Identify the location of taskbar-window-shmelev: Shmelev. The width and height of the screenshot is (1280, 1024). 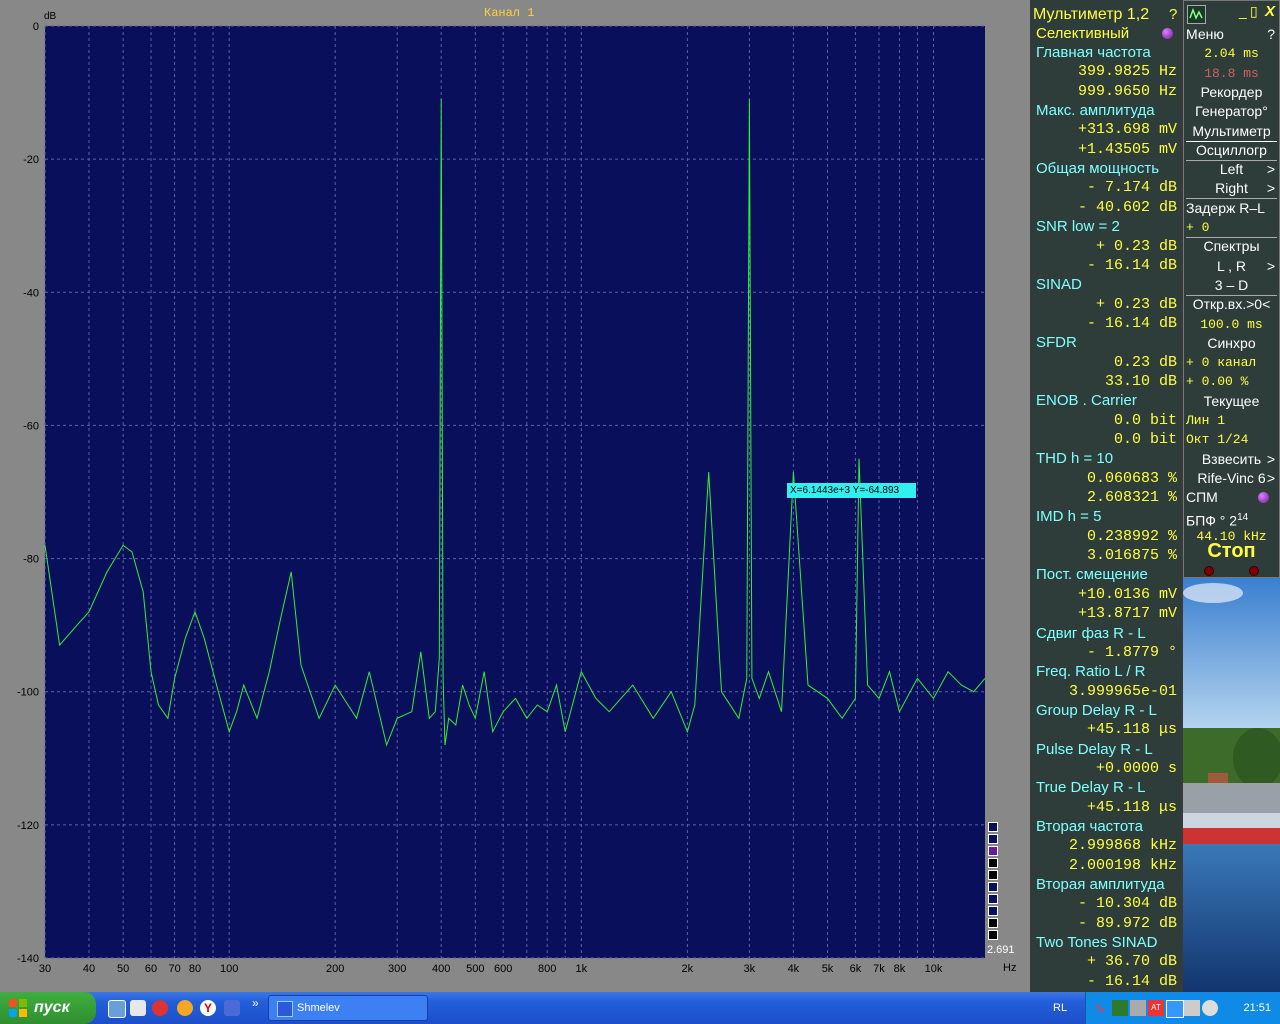
(348, 1008).